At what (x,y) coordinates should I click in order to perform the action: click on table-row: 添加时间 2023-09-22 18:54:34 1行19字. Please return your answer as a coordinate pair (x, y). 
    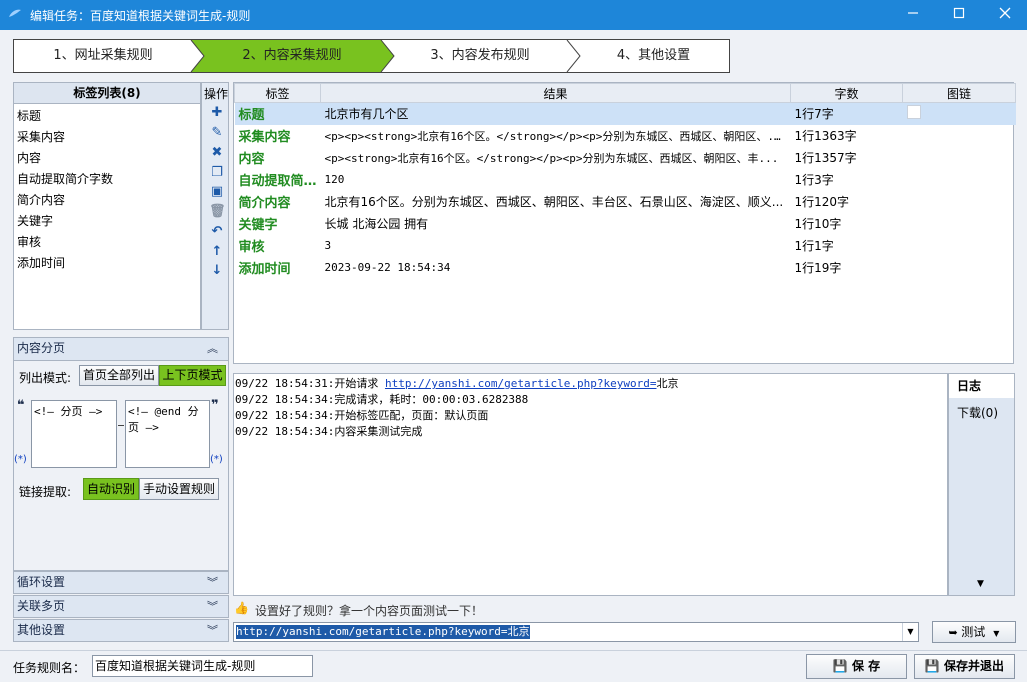
    Looking at the image, I should click on (625, 268).